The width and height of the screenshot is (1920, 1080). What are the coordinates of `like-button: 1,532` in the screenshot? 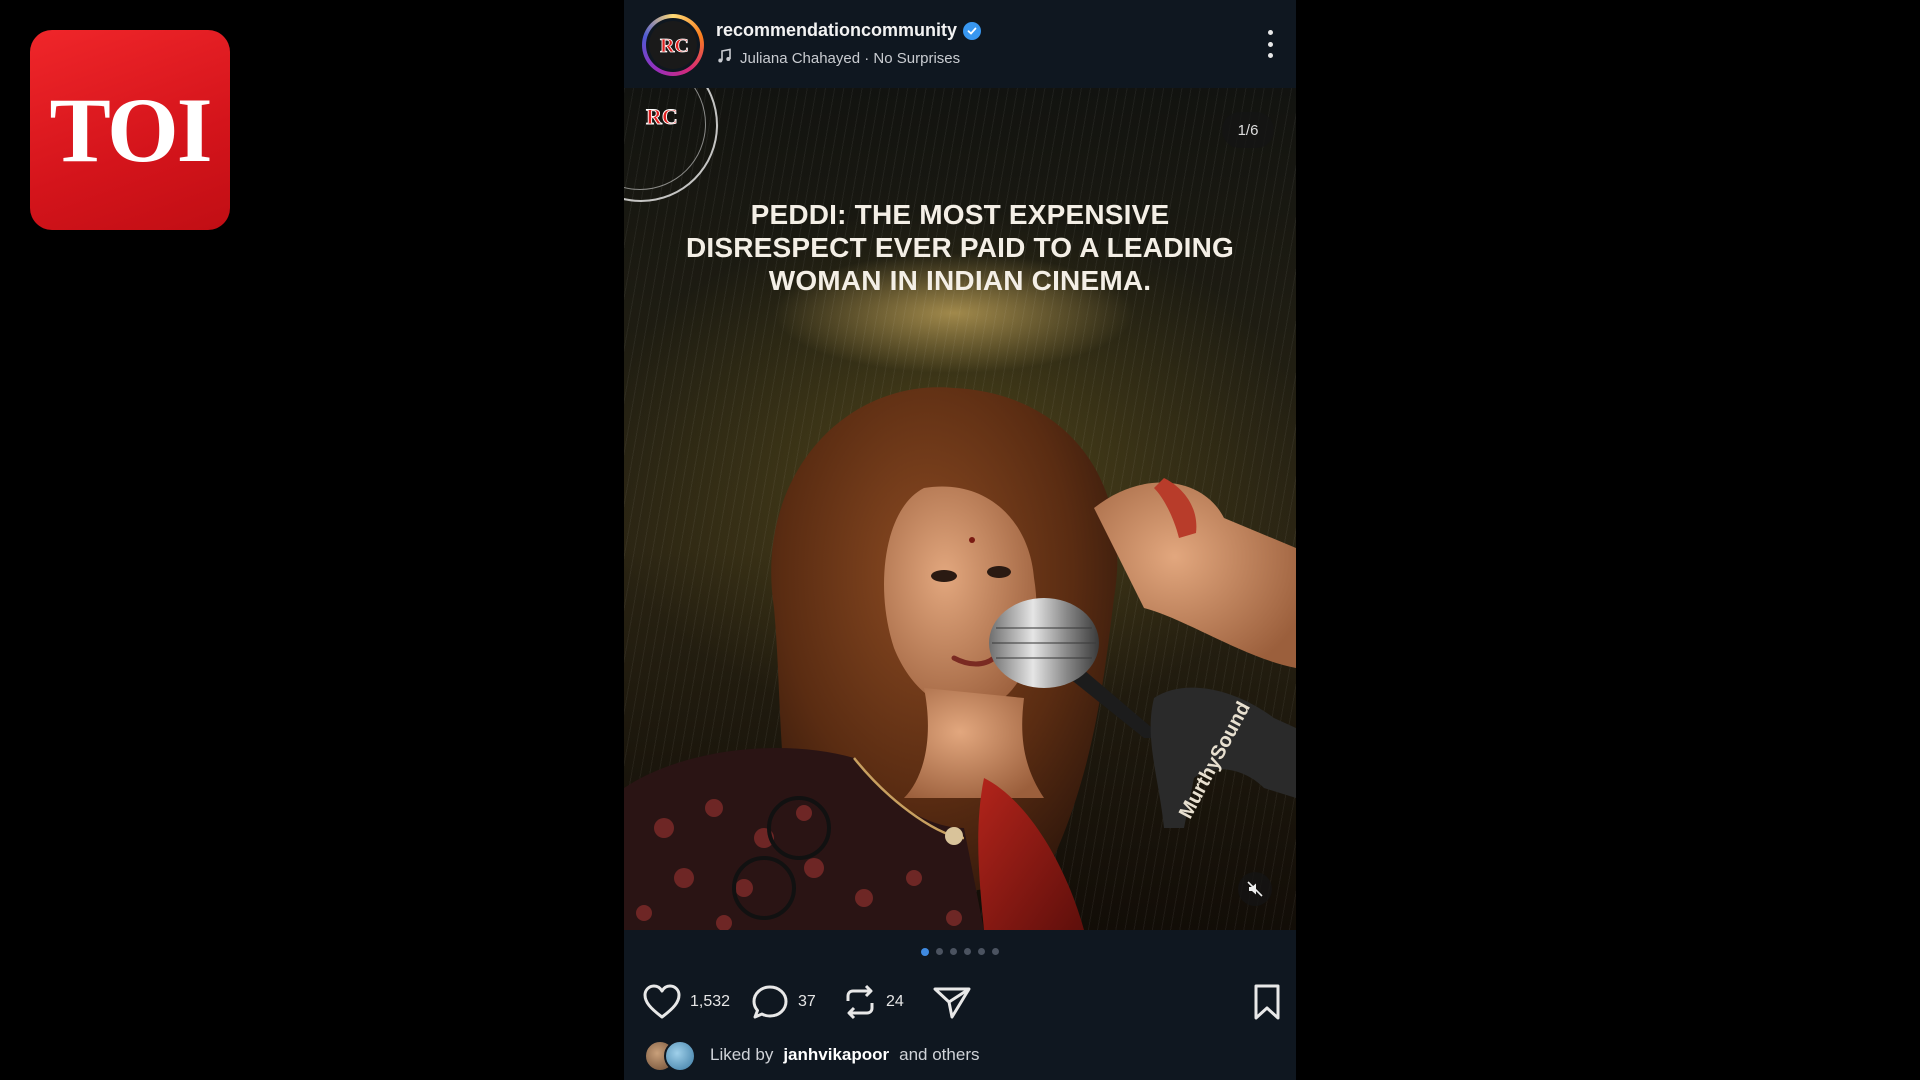 It's located at (686, 1002).